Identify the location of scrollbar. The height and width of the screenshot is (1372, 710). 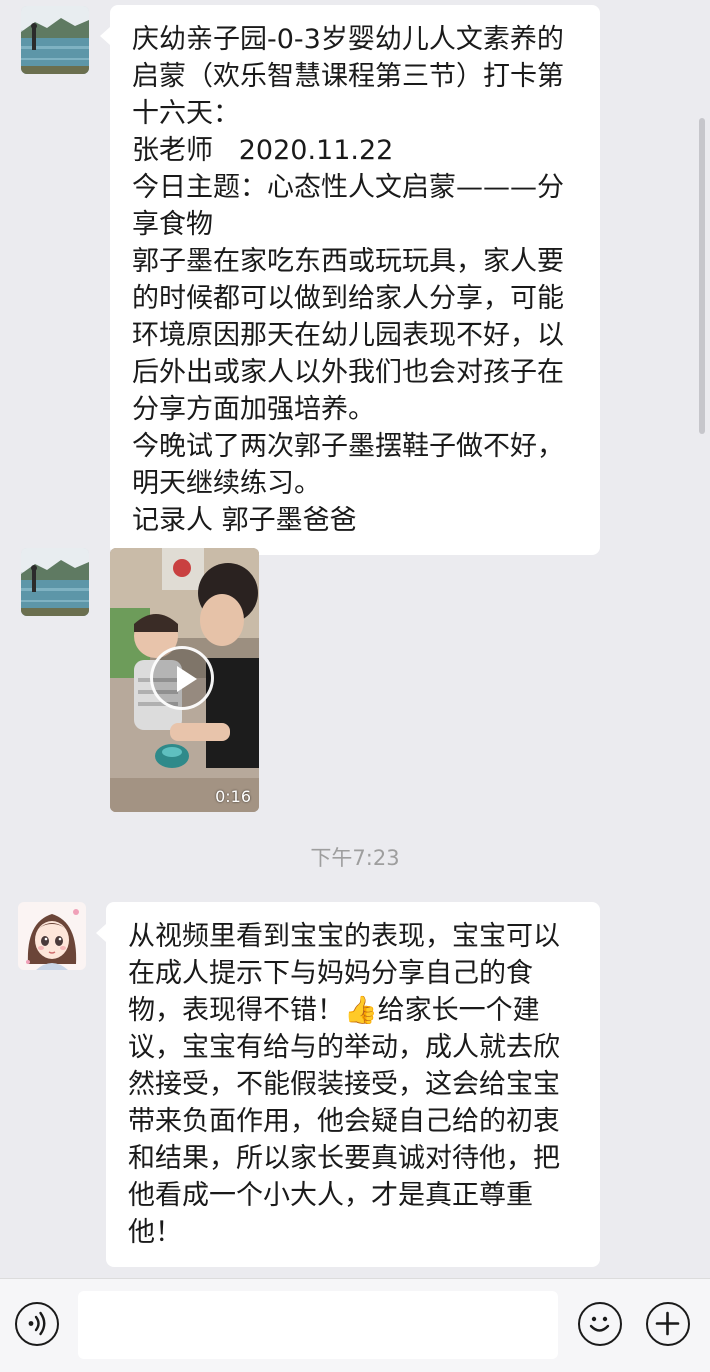
(702, 276).